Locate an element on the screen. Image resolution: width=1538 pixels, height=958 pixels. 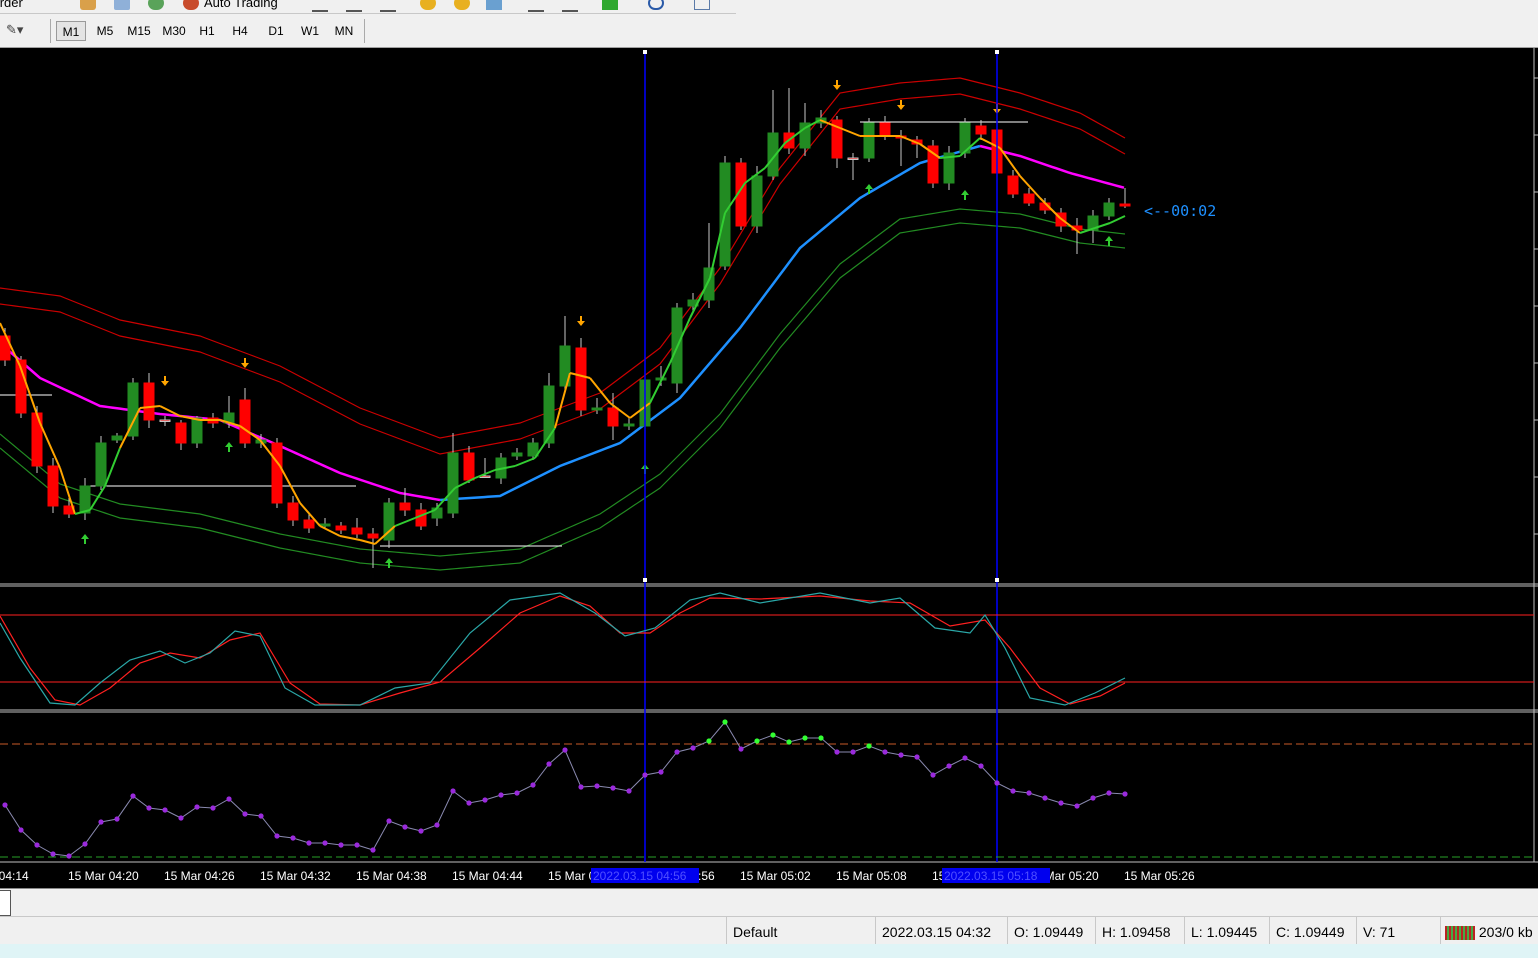
status-profile: Default is located at coordinates (799, 931).